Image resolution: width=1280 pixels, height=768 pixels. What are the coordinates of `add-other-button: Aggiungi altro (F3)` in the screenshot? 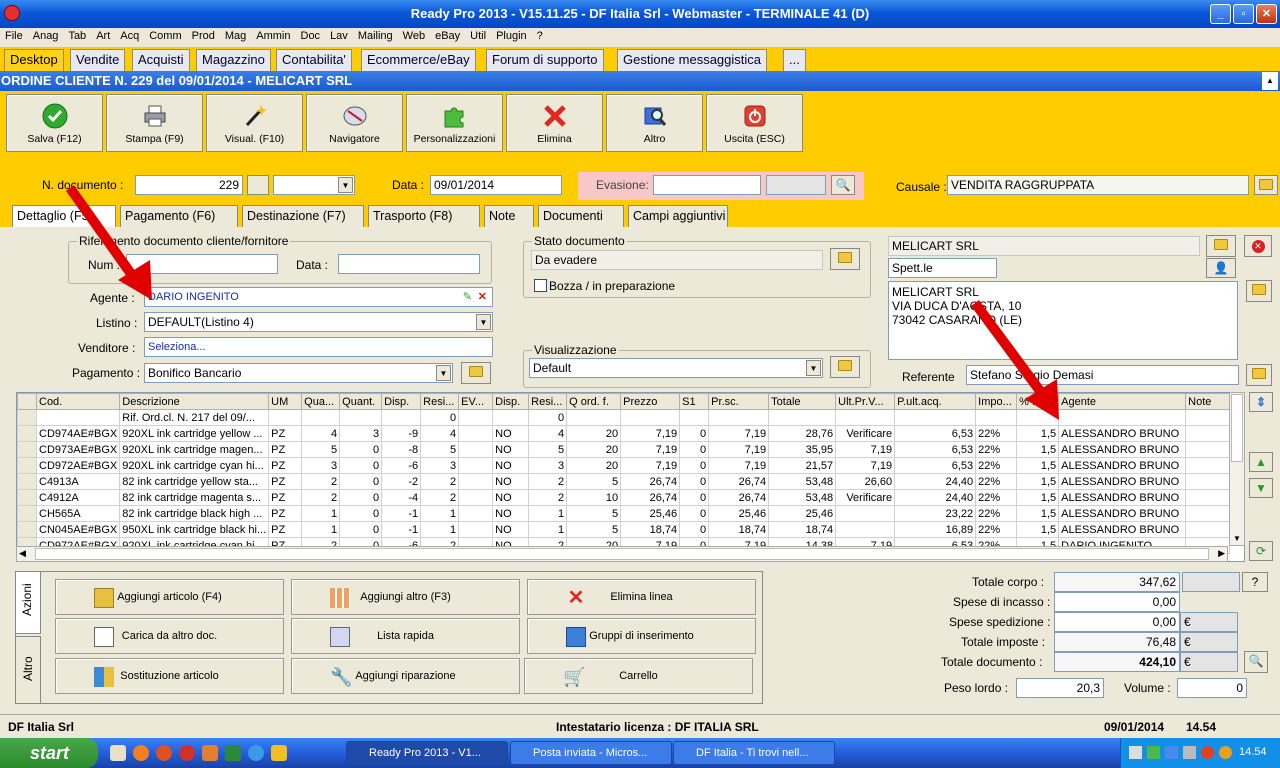 It's located at (405, 597).